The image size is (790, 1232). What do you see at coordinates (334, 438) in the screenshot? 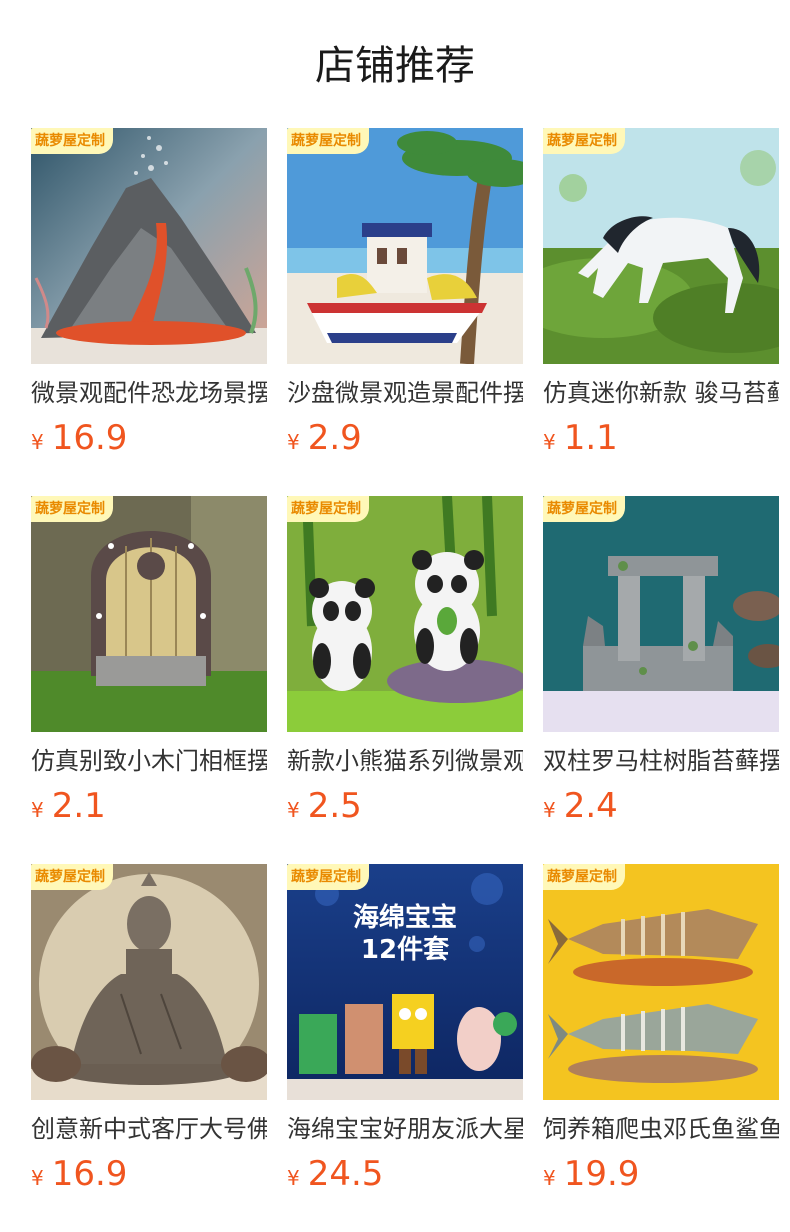
I see `product-price: 2.9` at bounding box center [334, 438].